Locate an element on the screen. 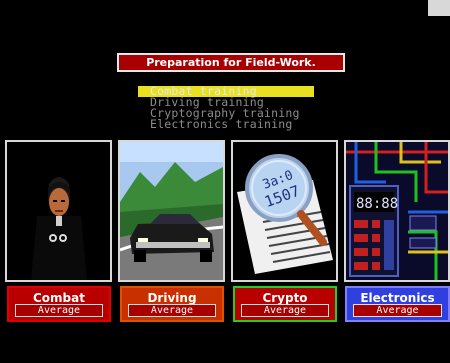  skill-level-driving: Average is located at coordinates (172, 310).